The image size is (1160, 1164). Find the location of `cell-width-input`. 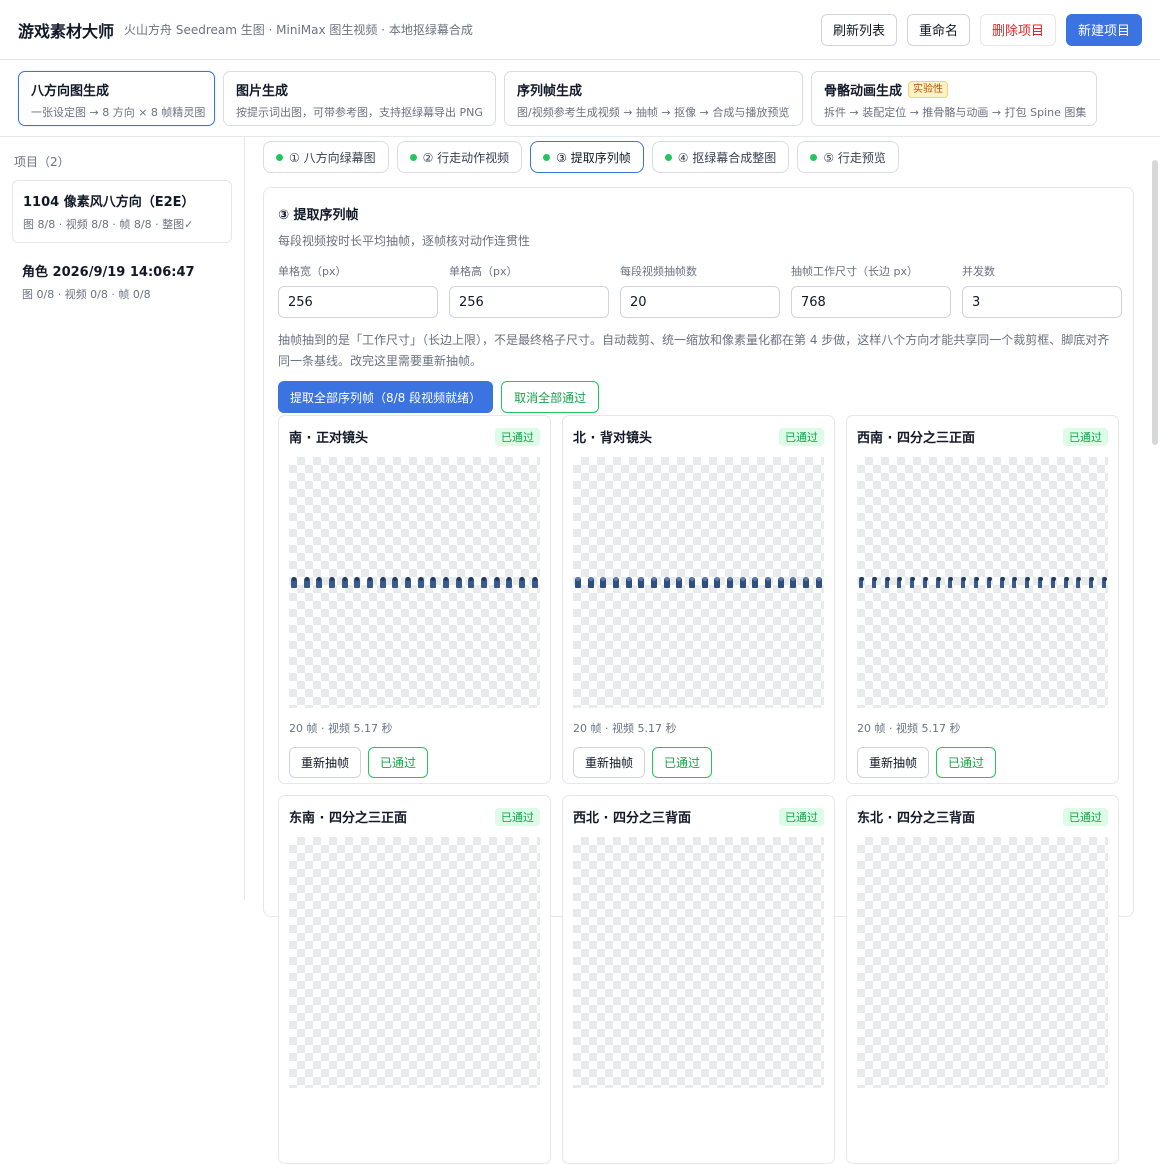

cell-width-input is located at coordinates (358, 302).